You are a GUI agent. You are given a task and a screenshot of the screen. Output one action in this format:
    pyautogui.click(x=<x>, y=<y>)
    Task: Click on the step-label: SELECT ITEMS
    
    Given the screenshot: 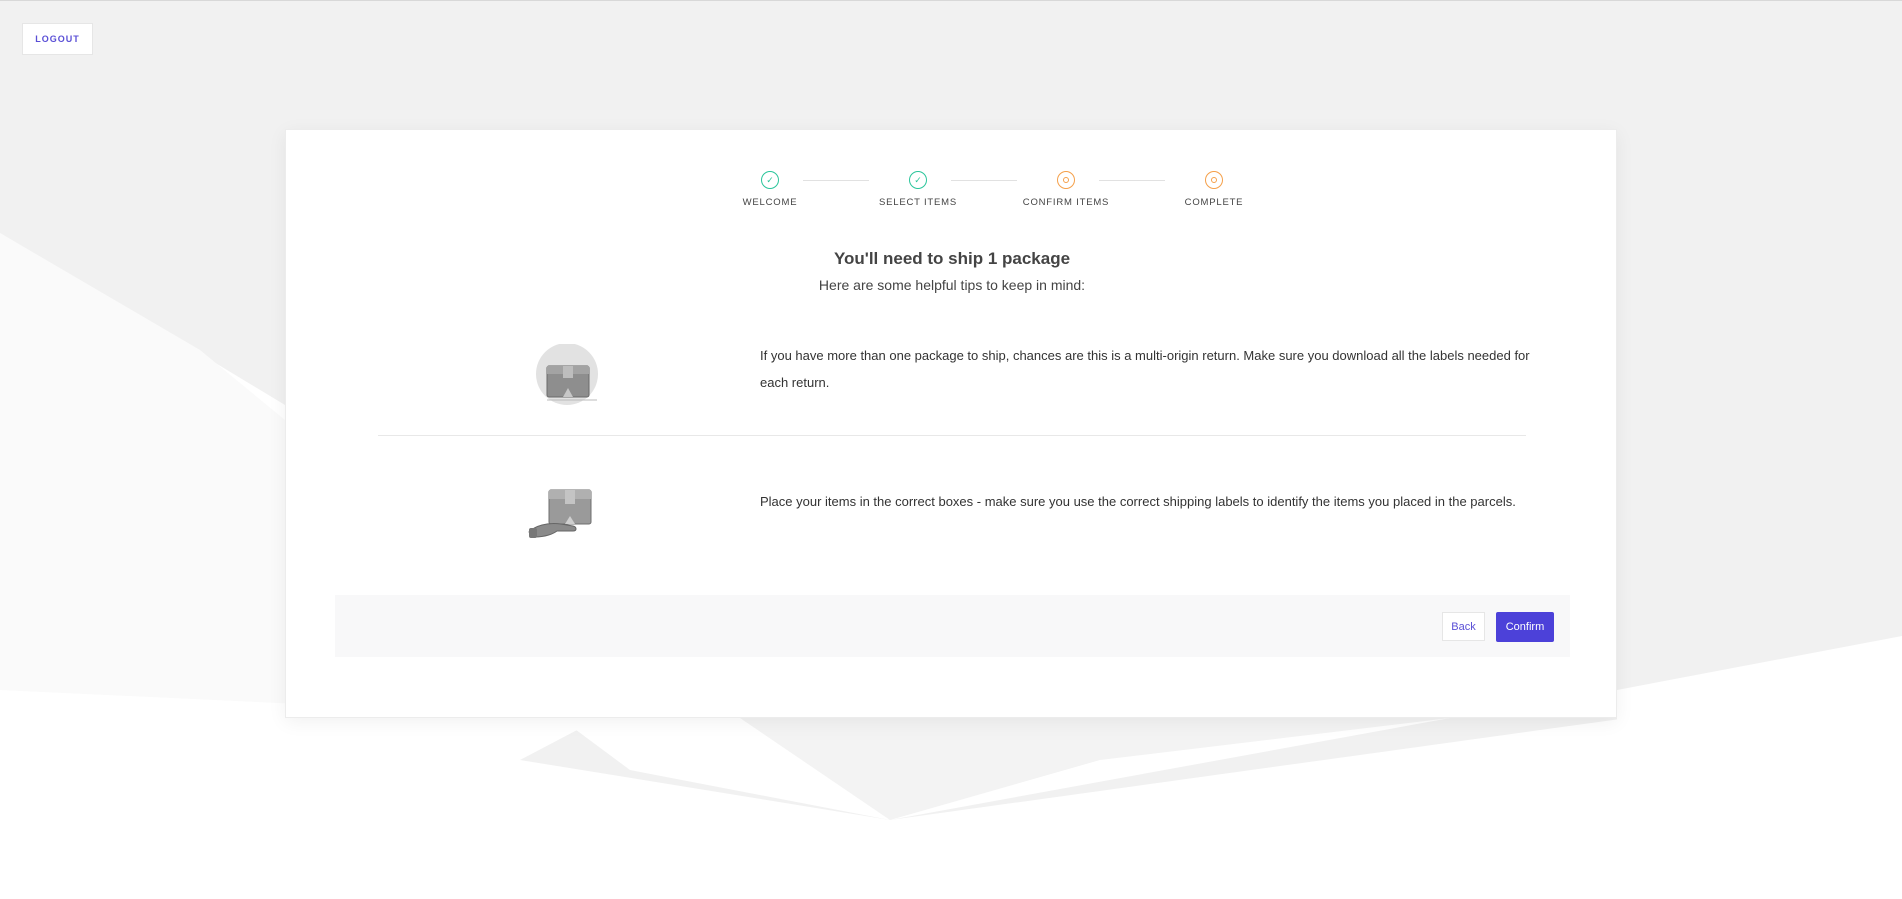 What is the action you would take?
    pyautogui.click(x=918, y=202)
    